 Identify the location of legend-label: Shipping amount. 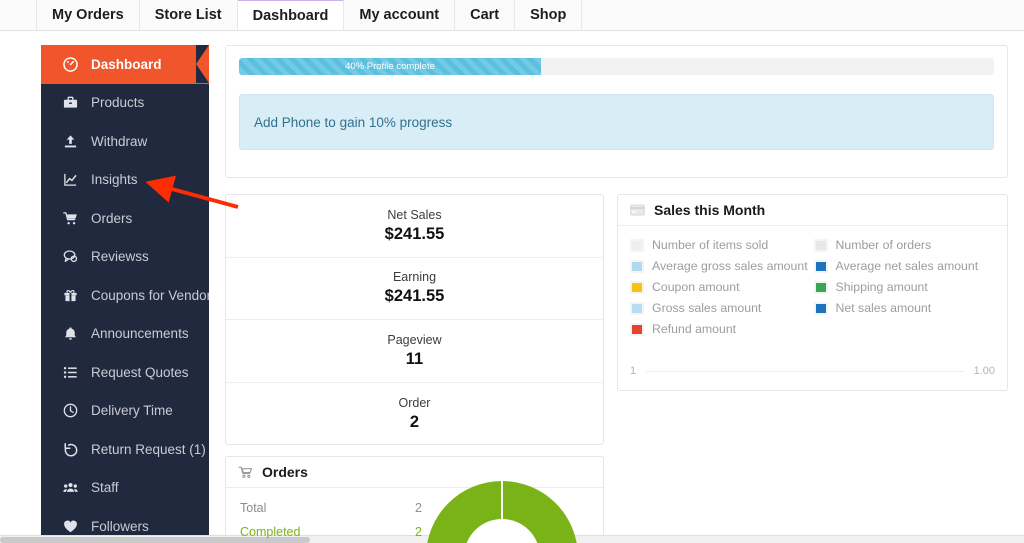
(881, 287).